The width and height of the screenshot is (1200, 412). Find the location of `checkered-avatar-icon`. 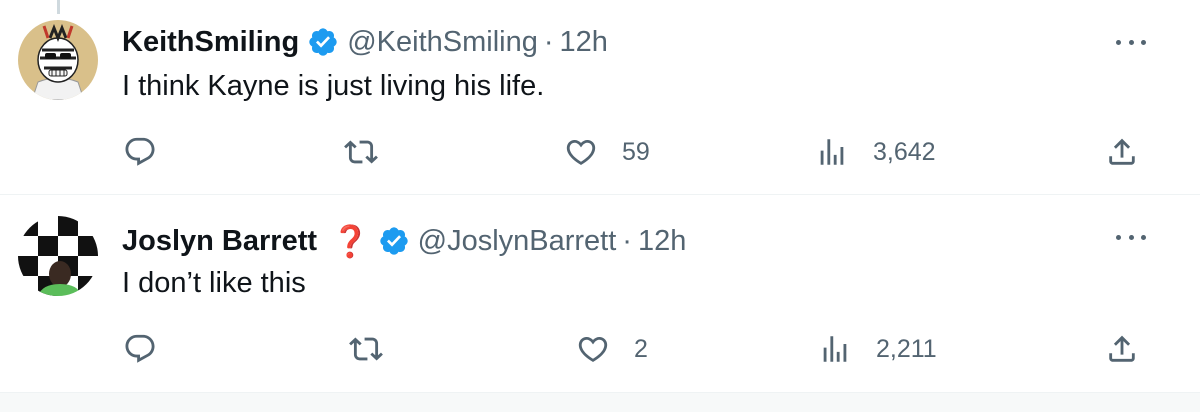

checkered-avatar-icon is located at coordinates (58, 256).